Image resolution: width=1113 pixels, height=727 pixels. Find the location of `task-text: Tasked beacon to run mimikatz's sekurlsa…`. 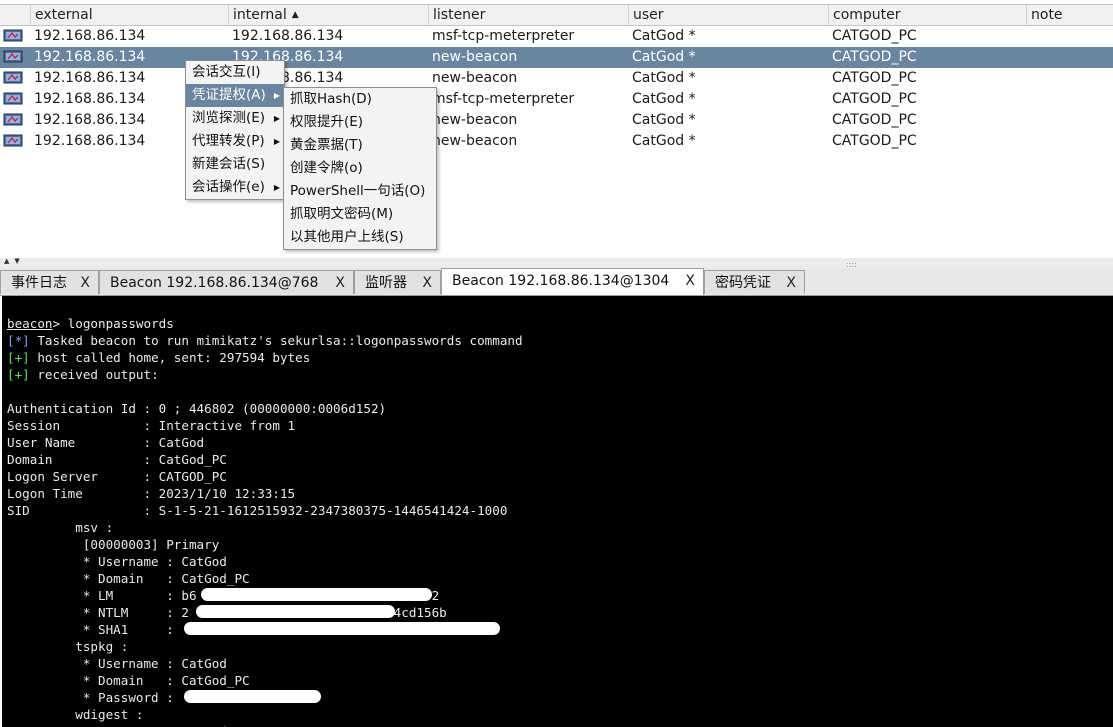

task-text: Tasked beacon to run mimikatz's sekurlsa… is located at coordinates (276, 340).